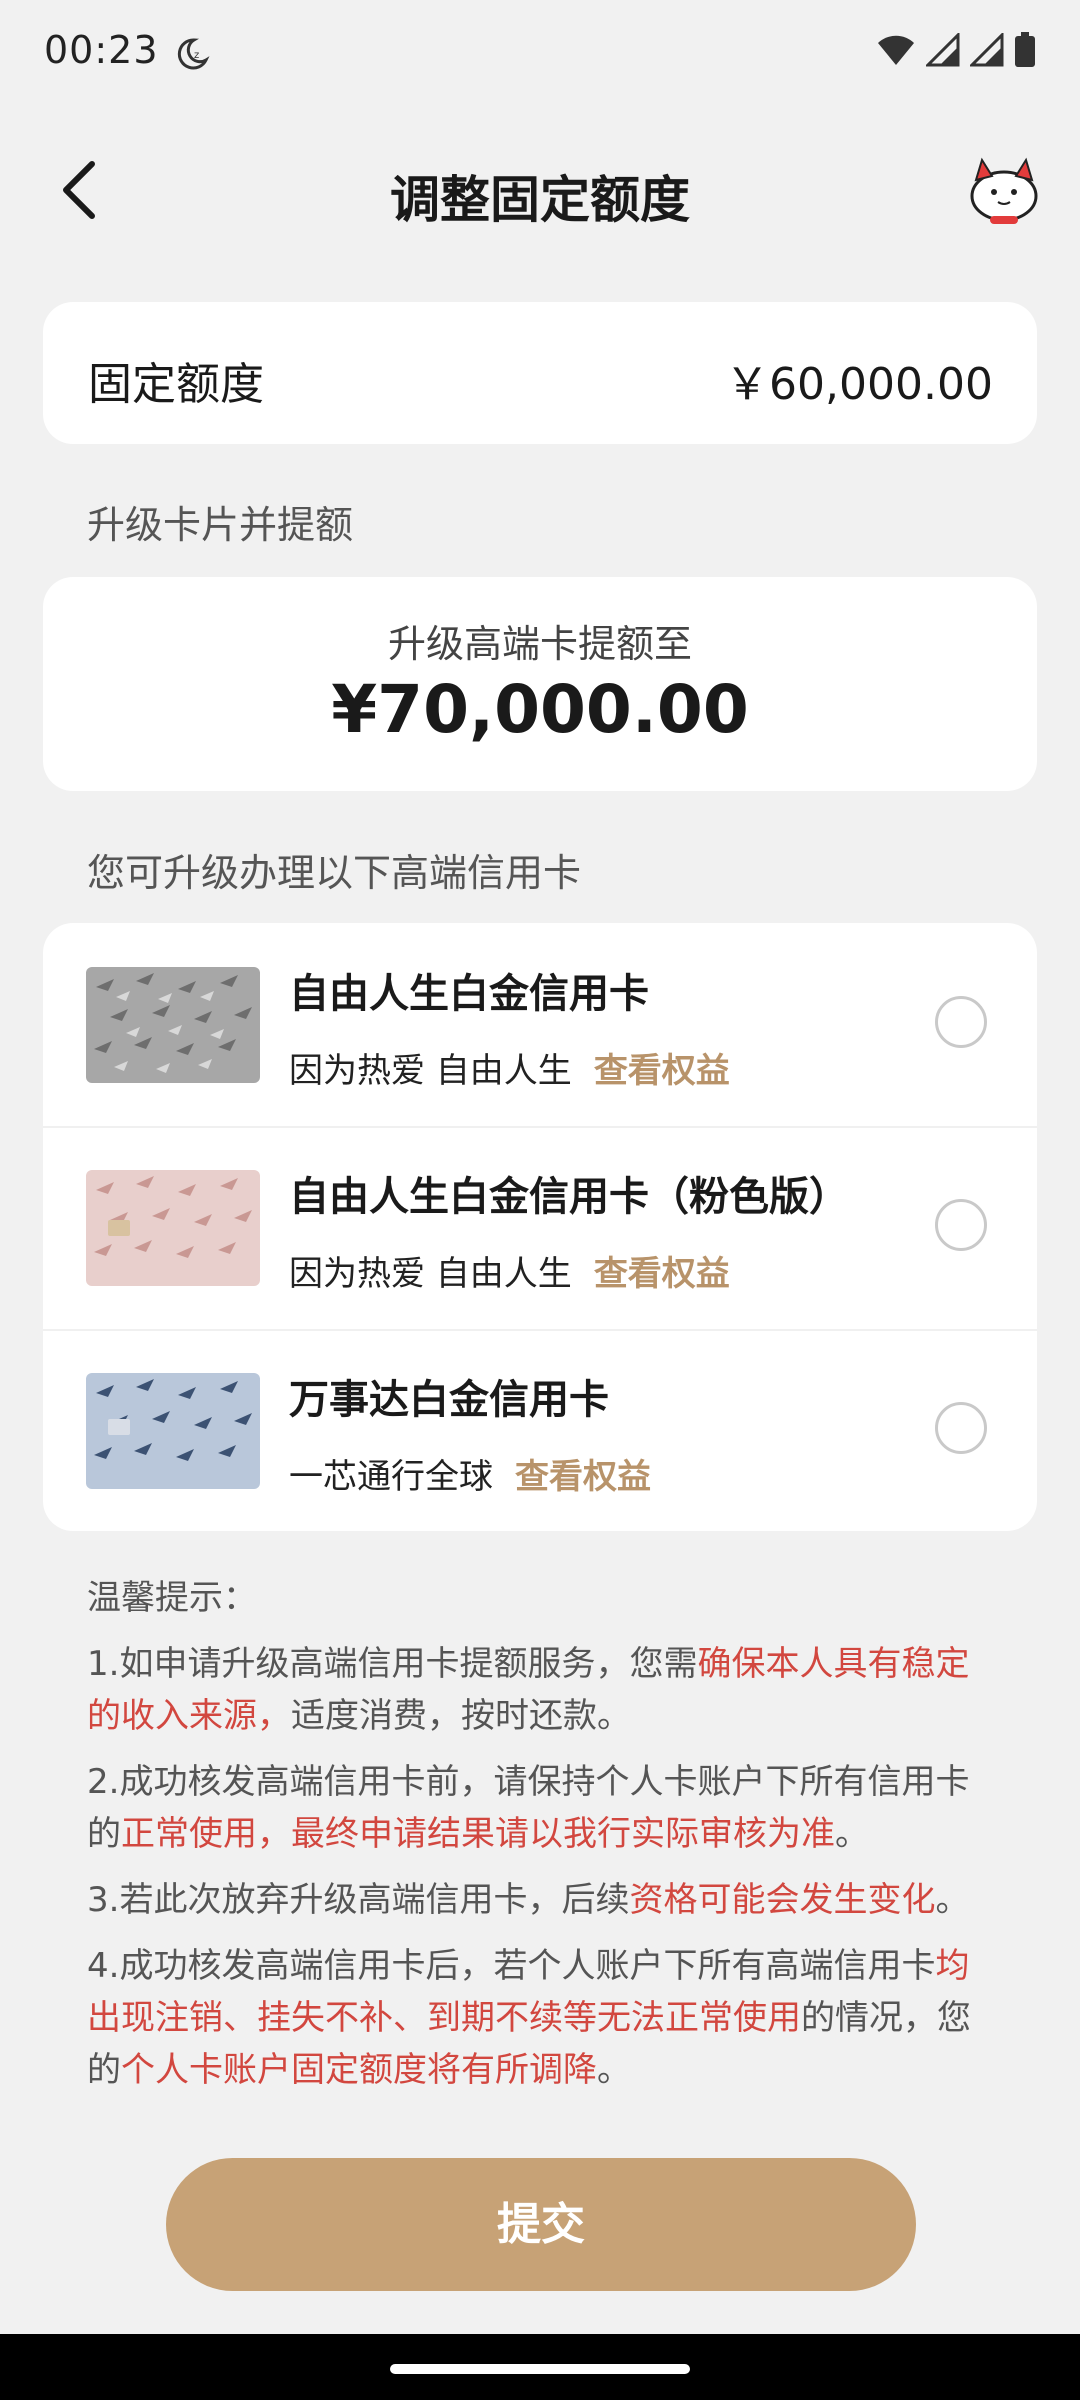 This screenshot has width=1080, height=2400. Describe the element at coordinates (173, 1431) in the screenshot. I see `card-image-blue` at that location.